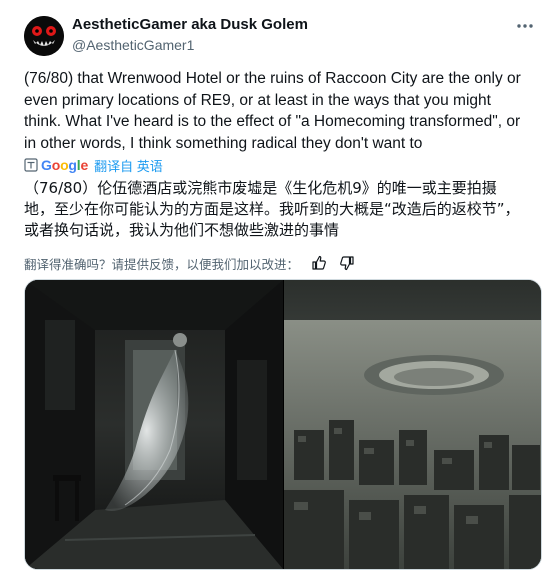 This screenshot has width=550, height=581. I want to click on avatar, so click(44, 36).